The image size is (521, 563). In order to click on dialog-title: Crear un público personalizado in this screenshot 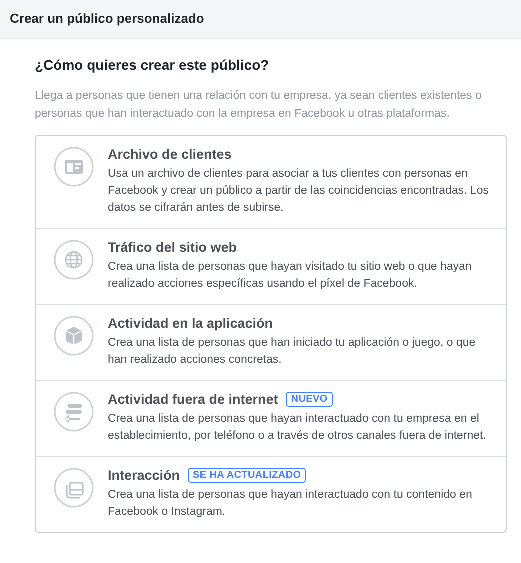, I will do `click(108, 18)`.